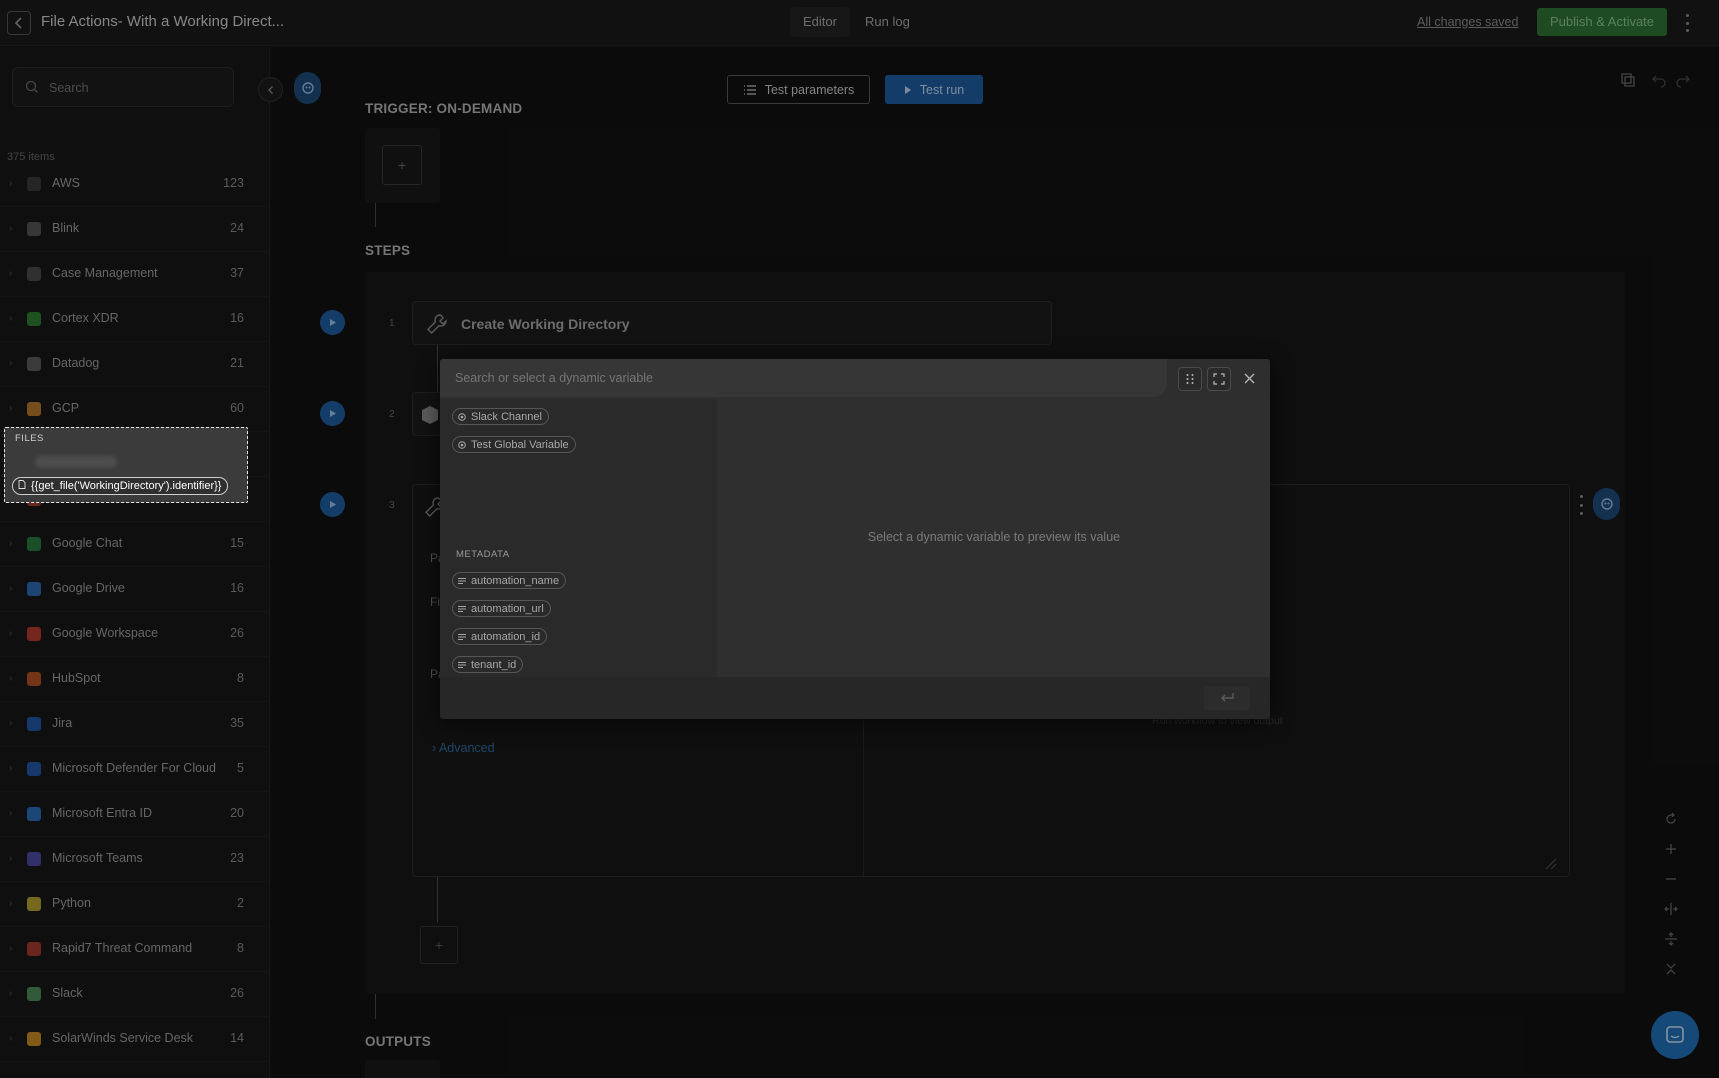 The width and height of the screenshot is (1719, 1078). I want to click on step-more-icon, so click(1581, 505).